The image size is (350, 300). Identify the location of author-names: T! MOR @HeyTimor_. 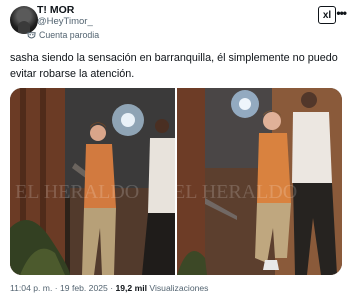
(65, 16).